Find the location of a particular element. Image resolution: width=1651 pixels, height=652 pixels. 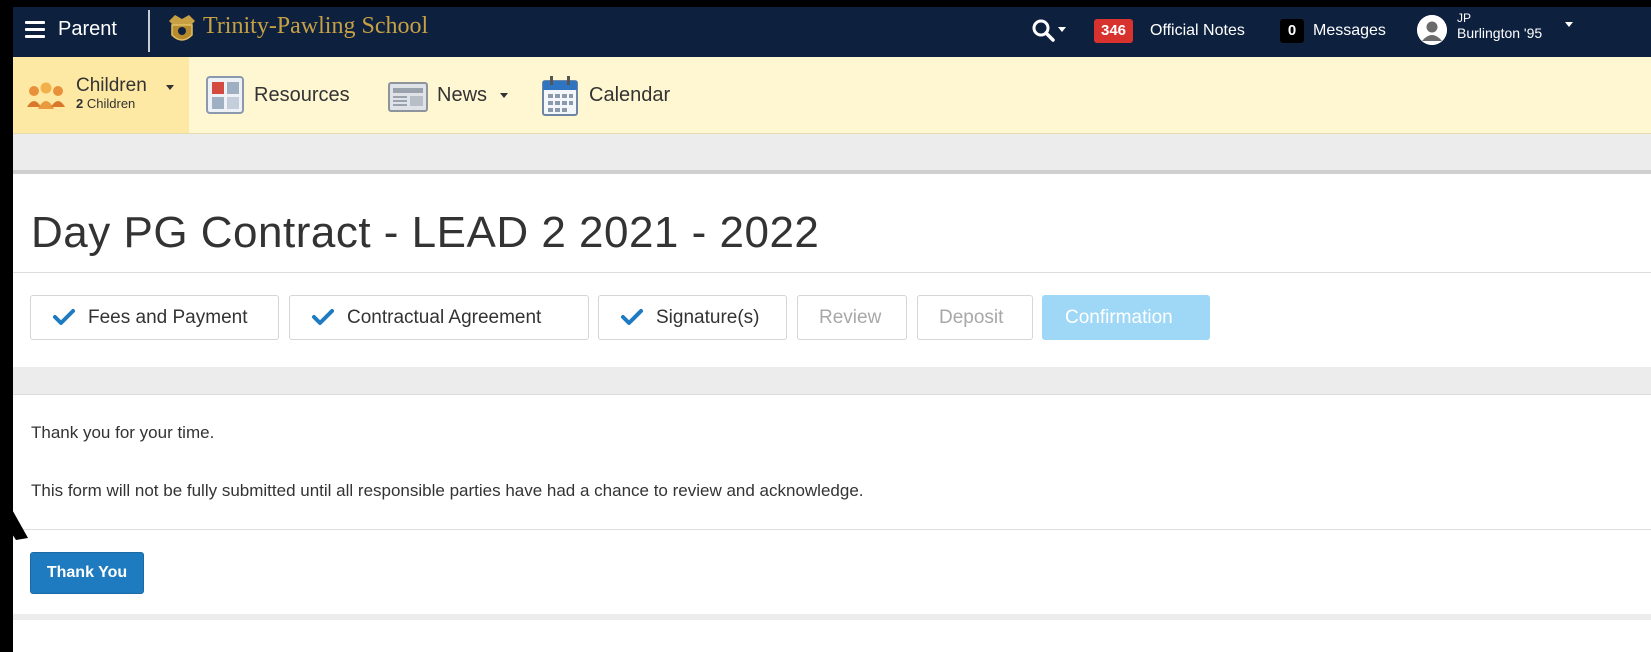

step-fees-and-payment: Fees and Payment is located at coordinates (154, 317).